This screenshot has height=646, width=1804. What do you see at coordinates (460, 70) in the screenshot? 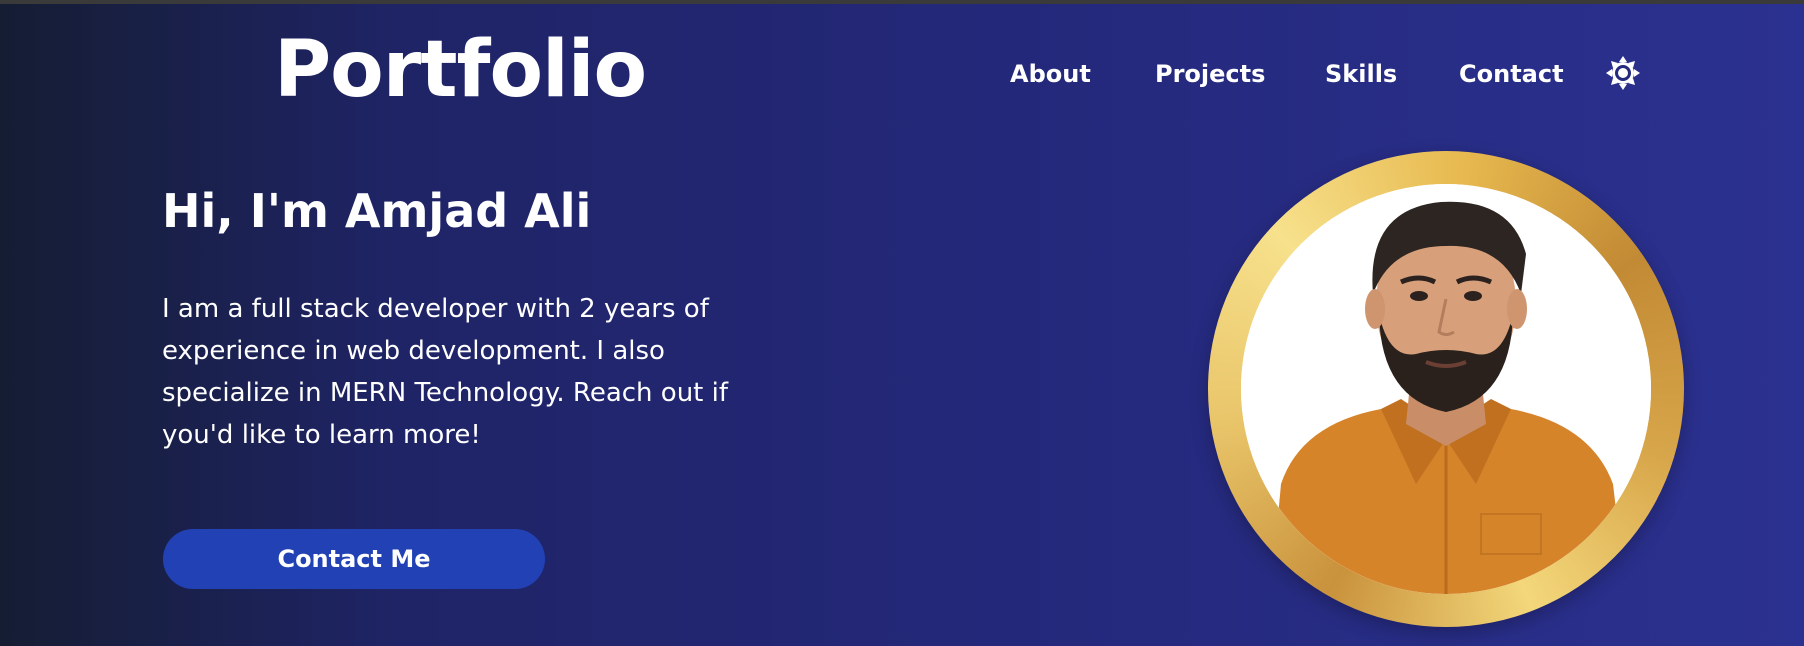
I see `site-logo: Portfolio` at bounding box center [460, 70].